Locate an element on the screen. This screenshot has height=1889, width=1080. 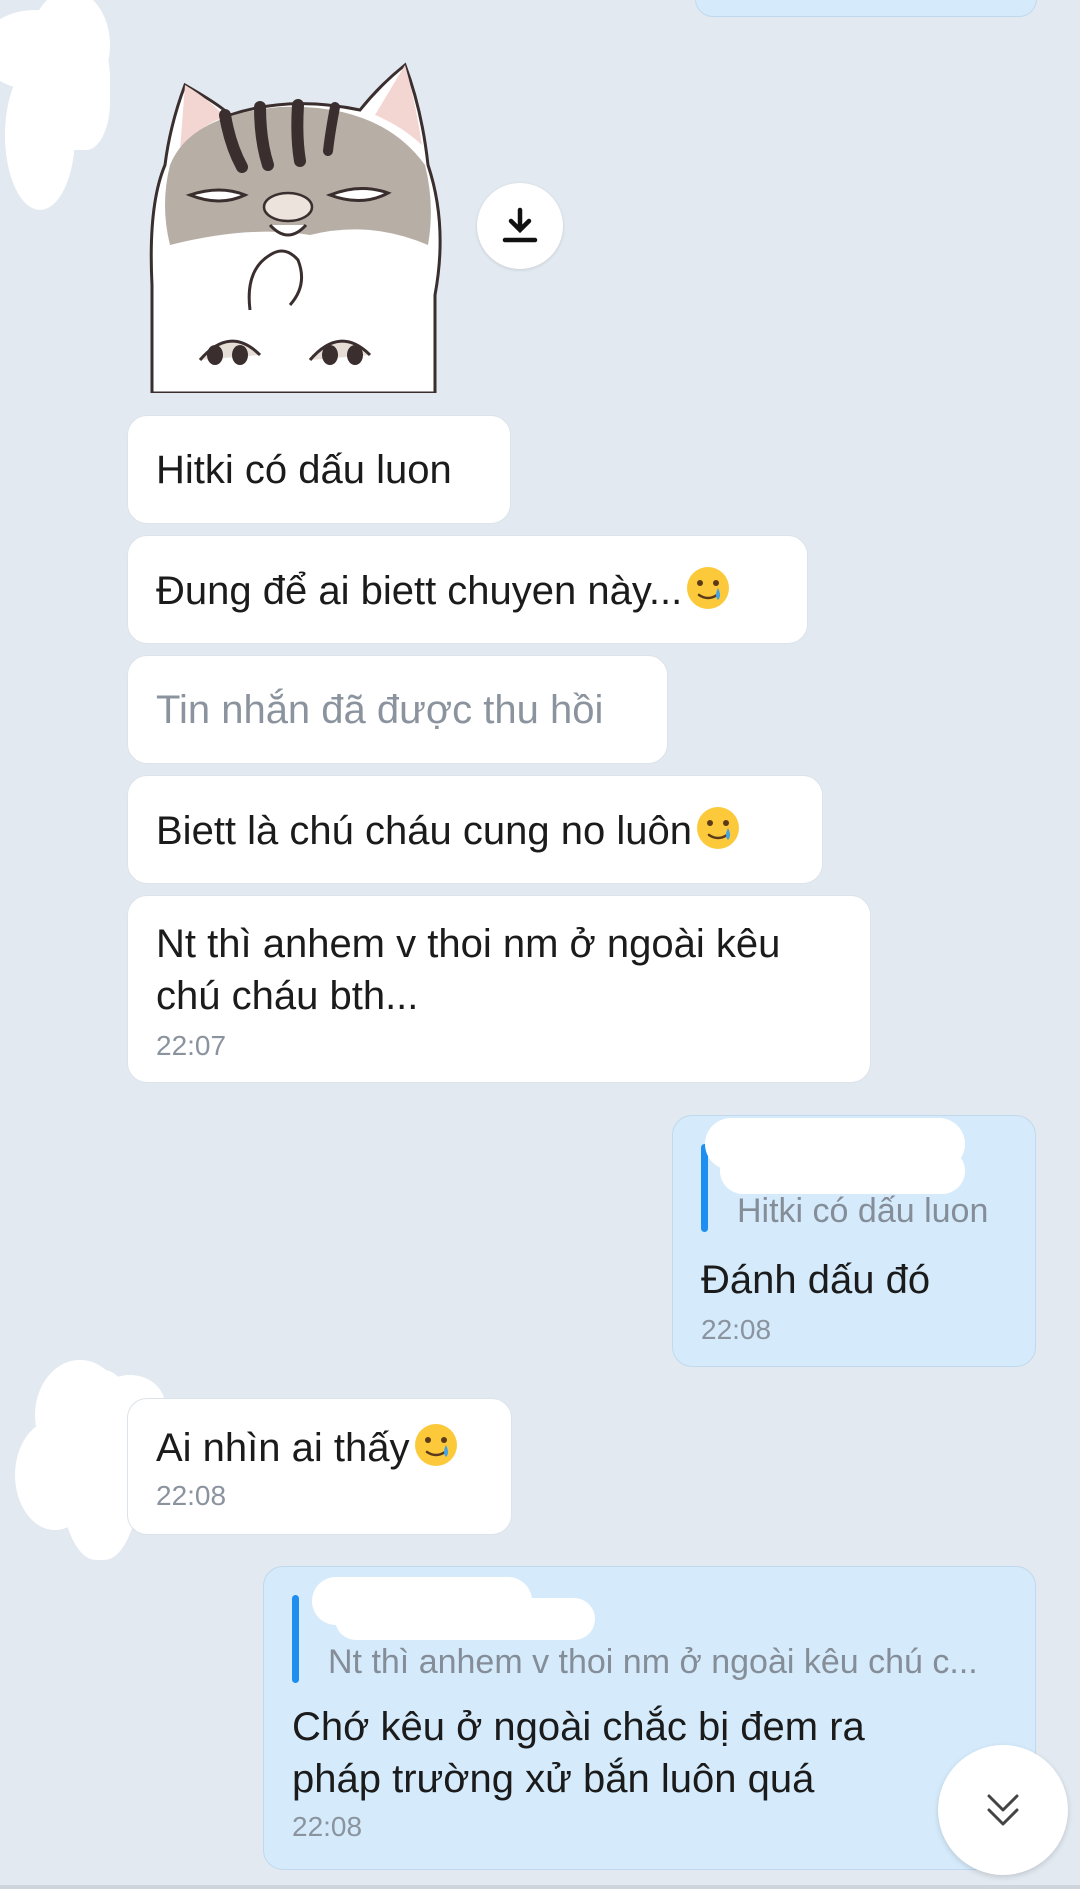
bottom-divider is located at coordinates (540, 1887).